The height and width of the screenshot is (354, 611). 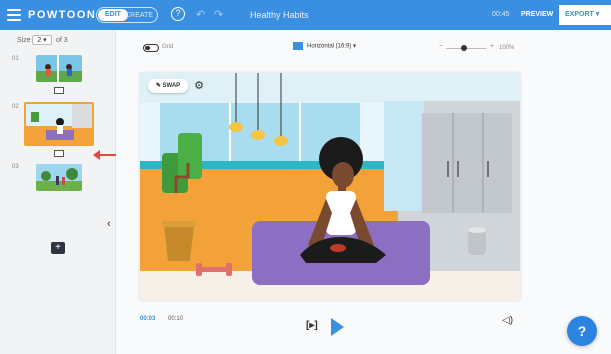 I want to click on menu-icon, so click(x=14, y=15).